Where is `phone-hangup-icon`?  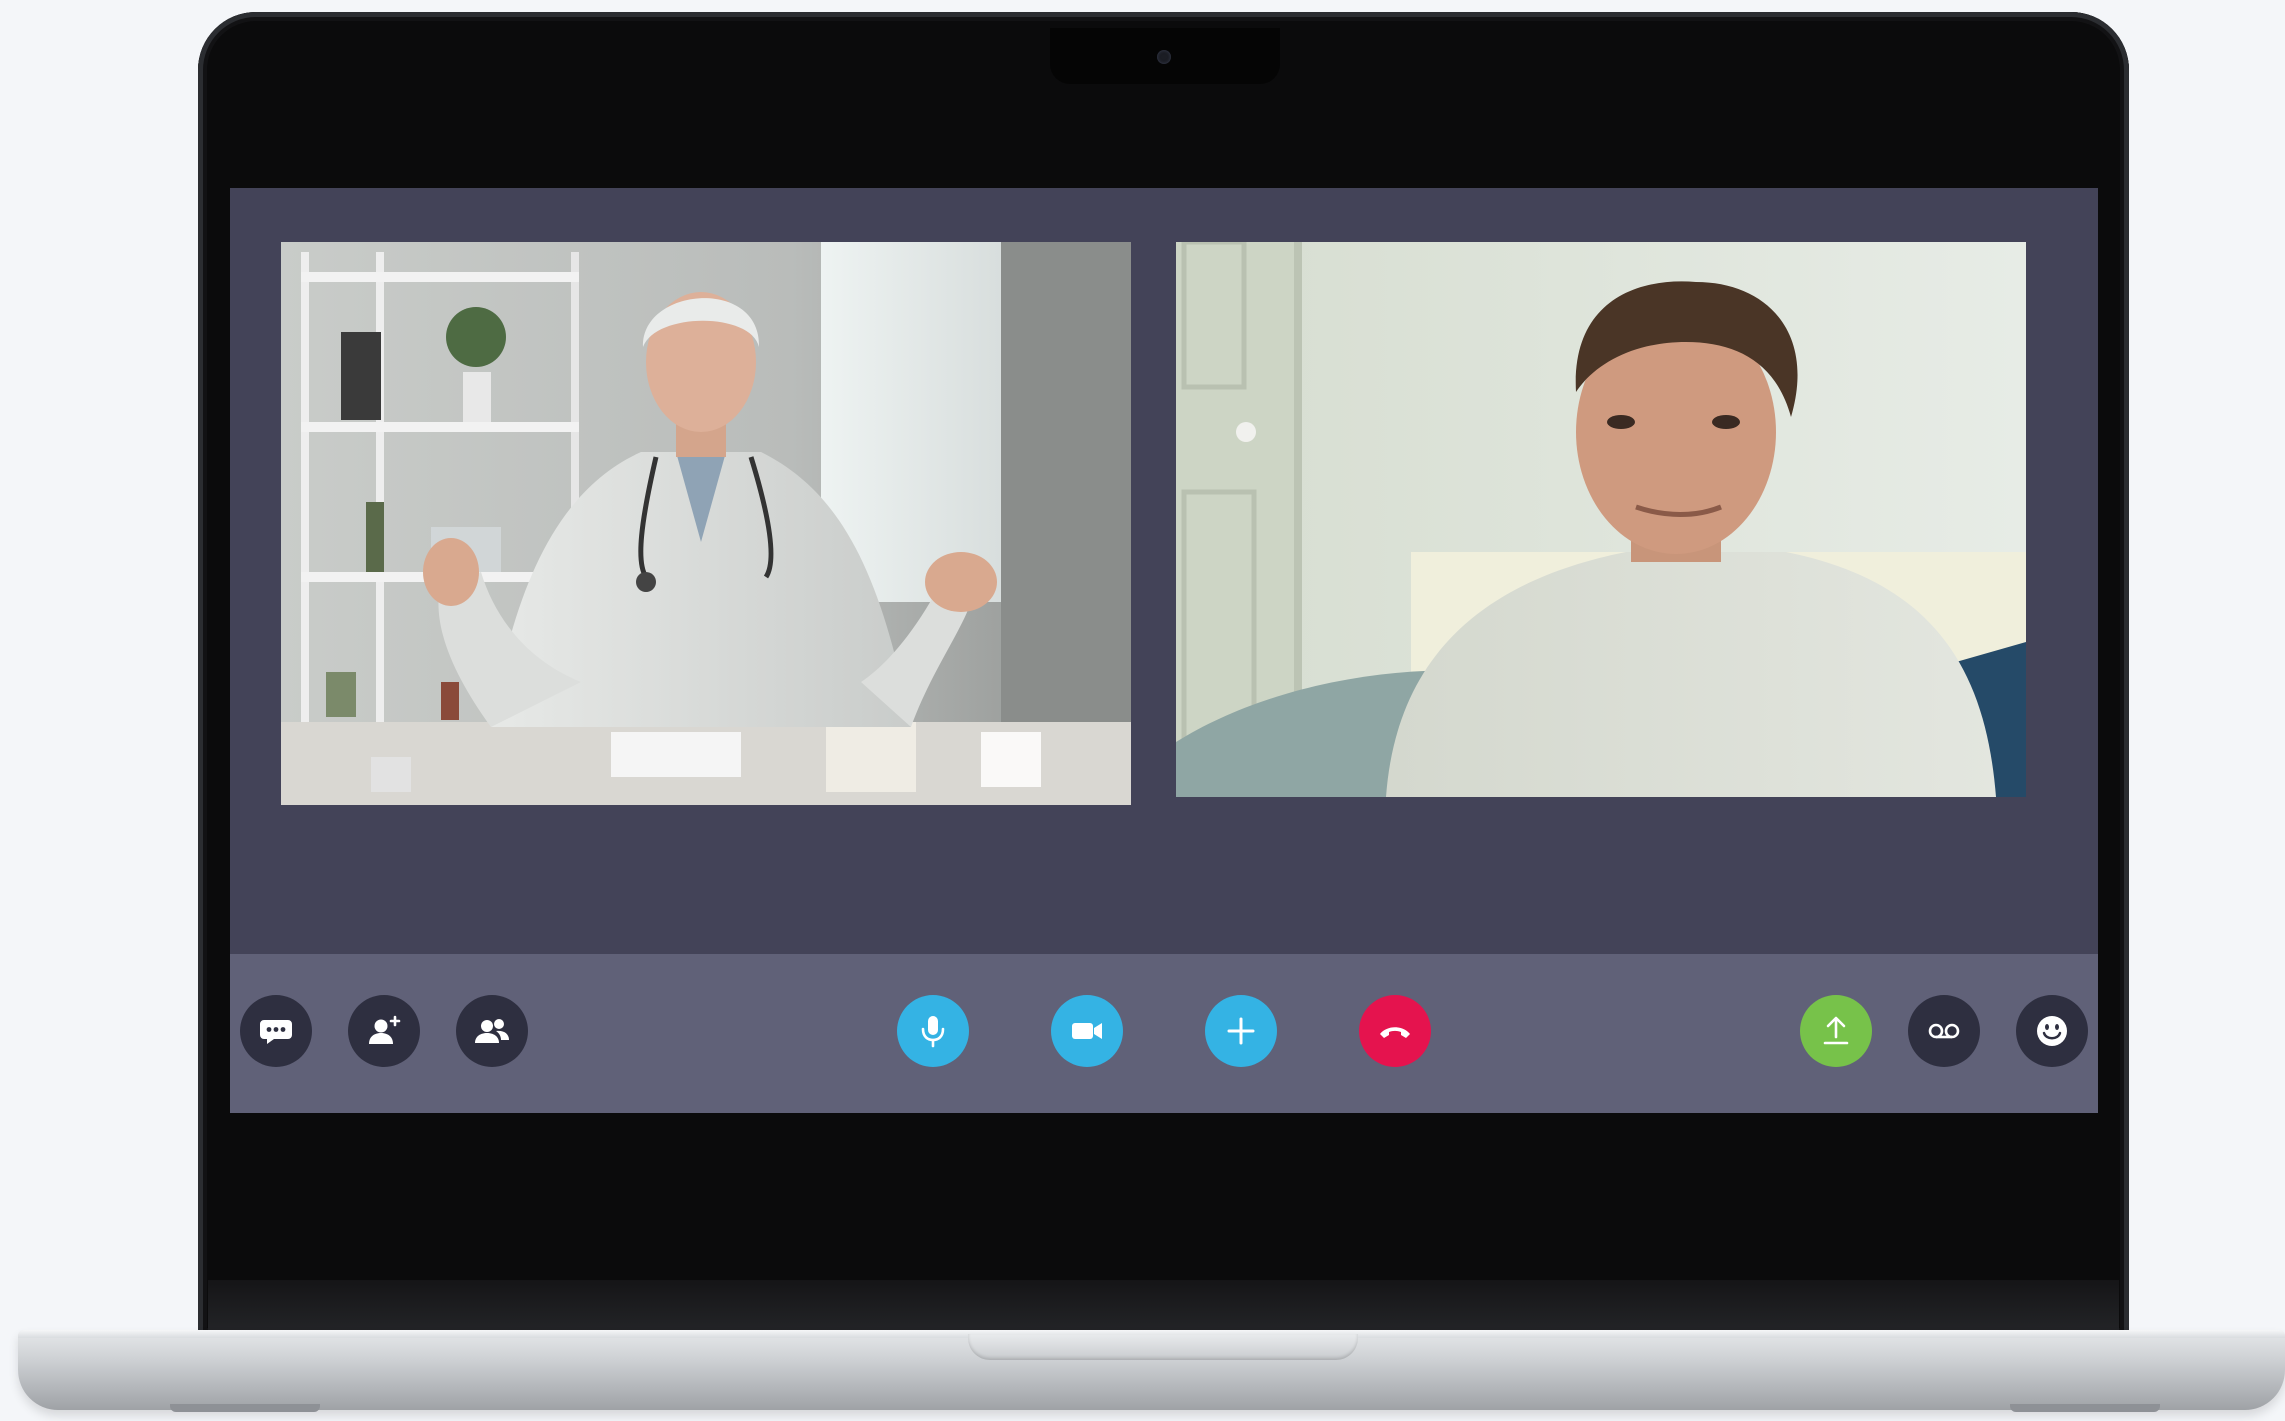 phone-hangup-icon is located at coordinates (1395, 1032).